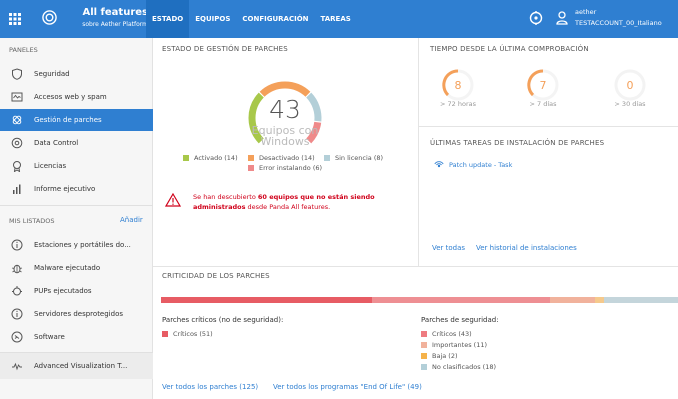 The image size is (678, 399). I want to click on tab-configuracion: CONFIGURACIÓN, so click(275, 19).